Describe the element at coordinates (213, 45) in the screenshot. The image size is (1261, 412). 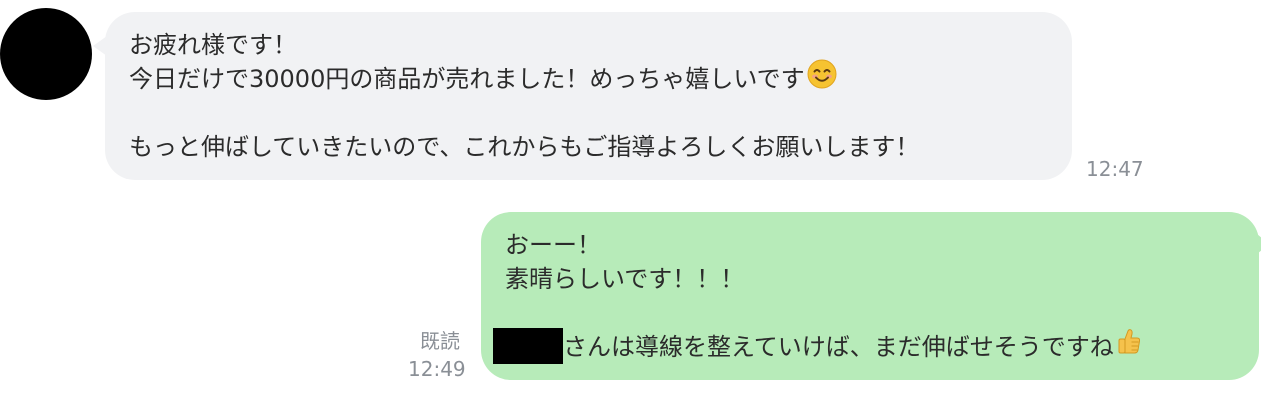
I see `message-line: お疲れ様です！` at that location.